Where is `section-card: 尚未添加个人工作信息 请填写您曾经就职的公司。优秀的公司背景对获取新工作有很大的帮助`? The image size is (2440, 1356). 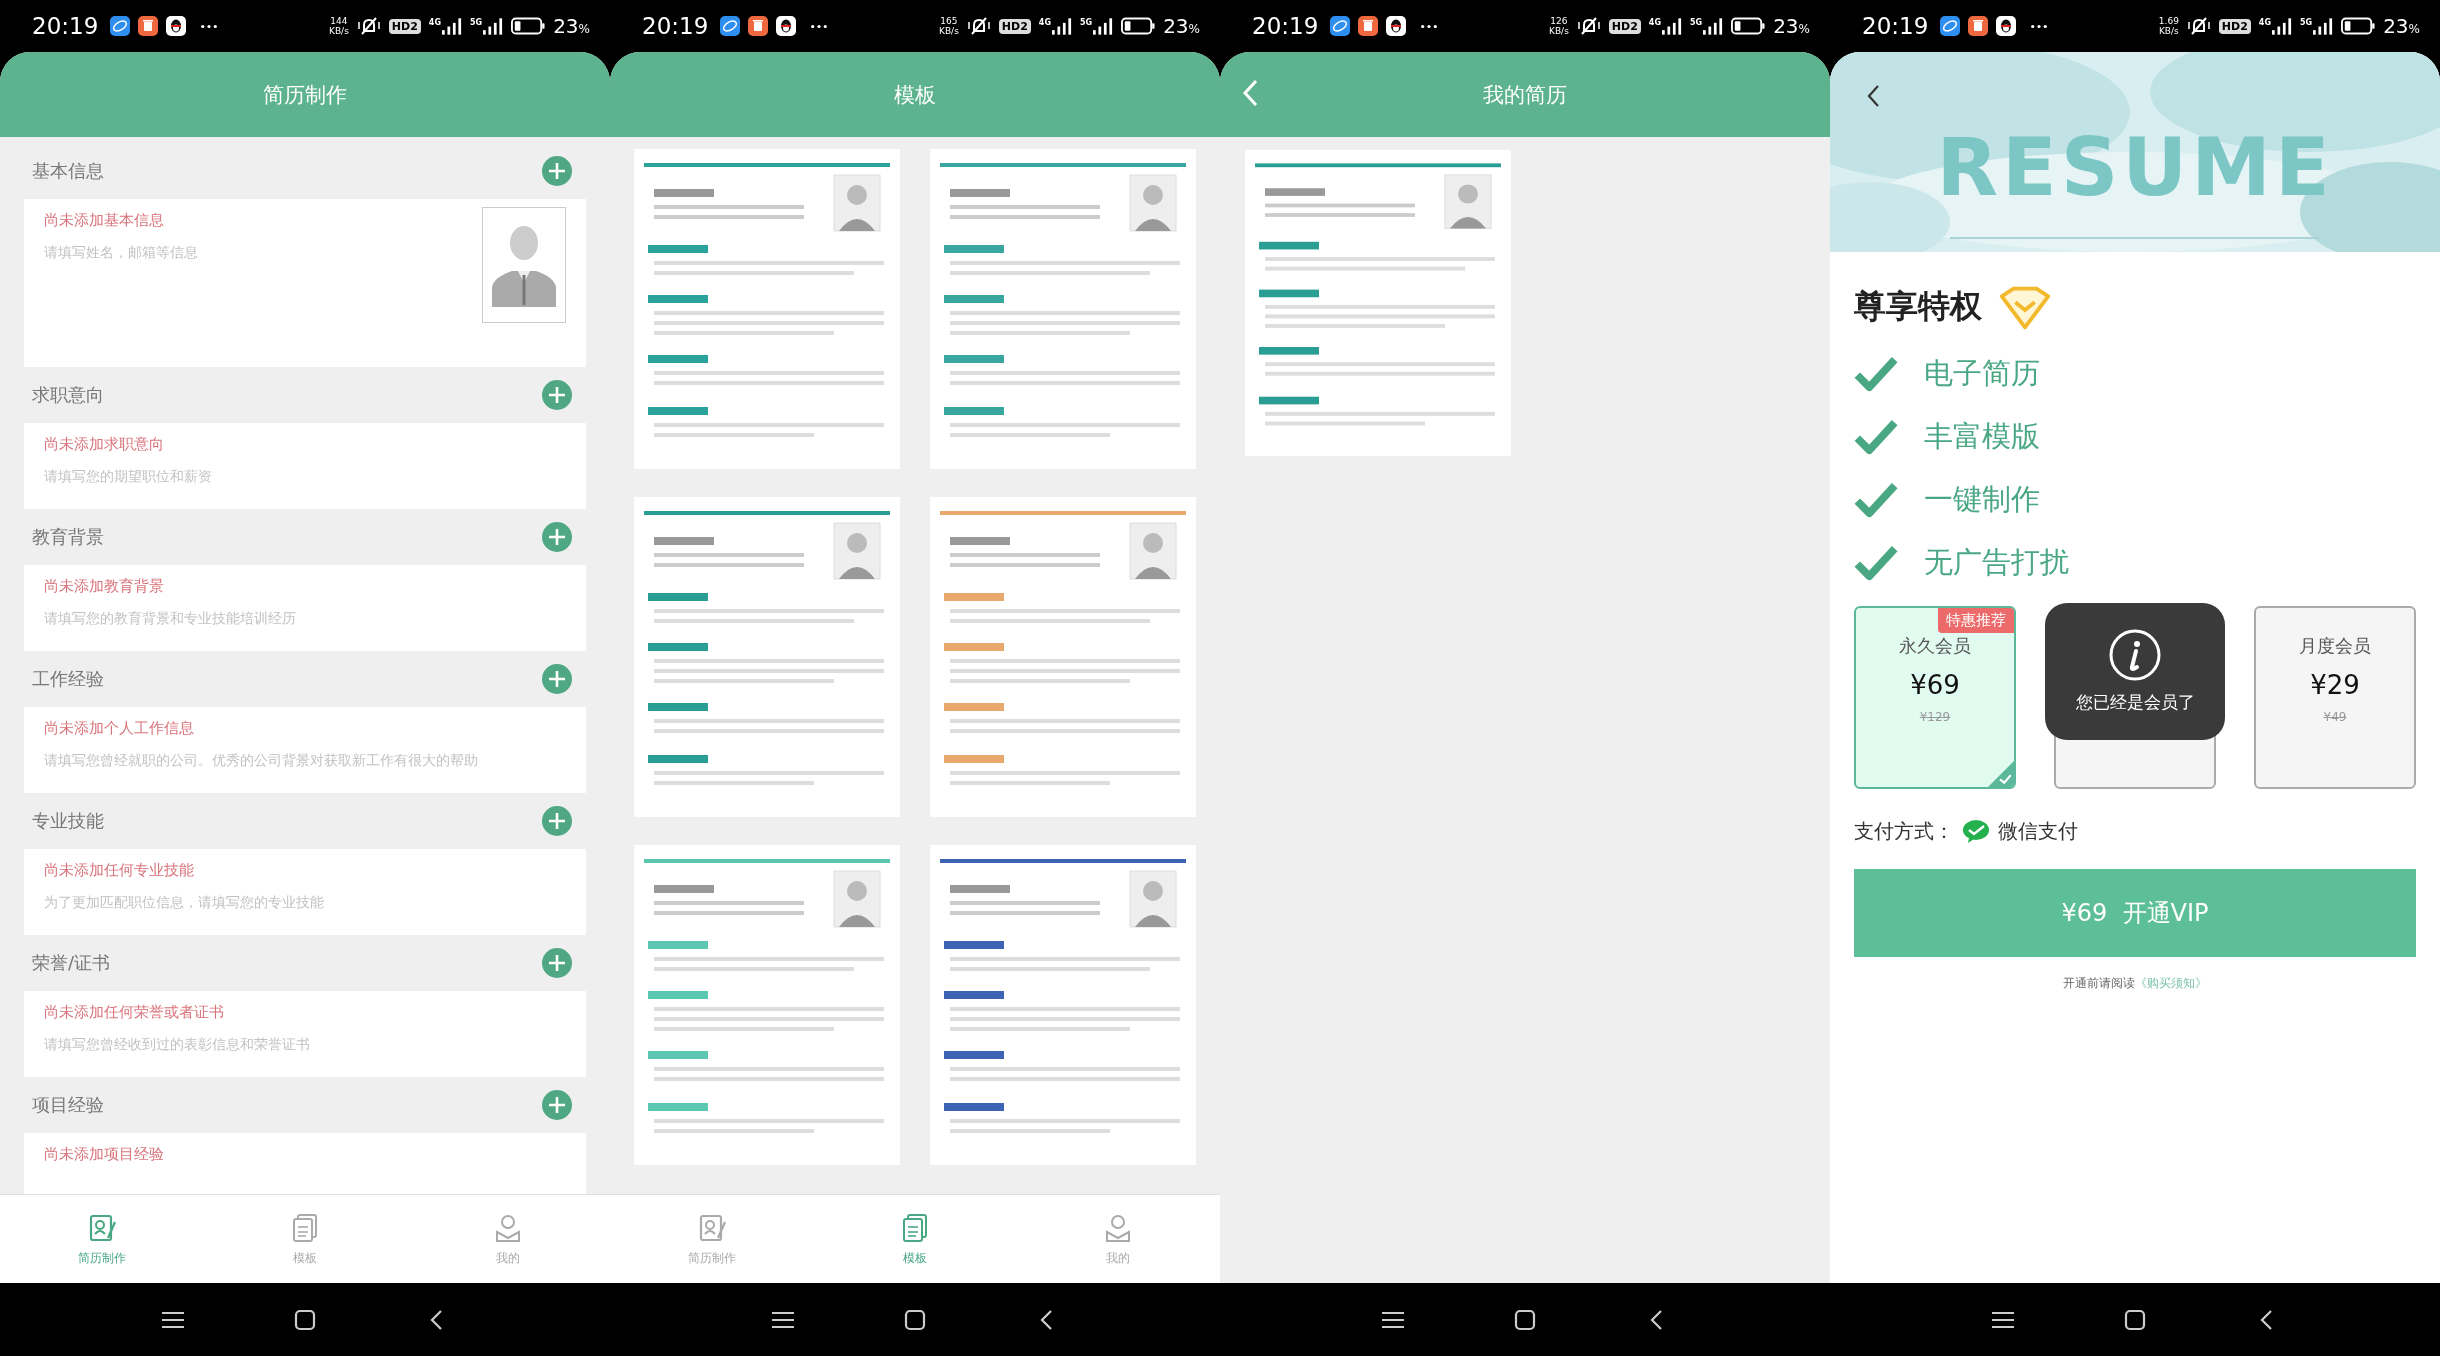 section-card: 尚未添加个人工作信息 请填写您曾经就职的公司。优秀的公司背景对获取新工作有很大的帮助 is located at coordinates (305, 750).